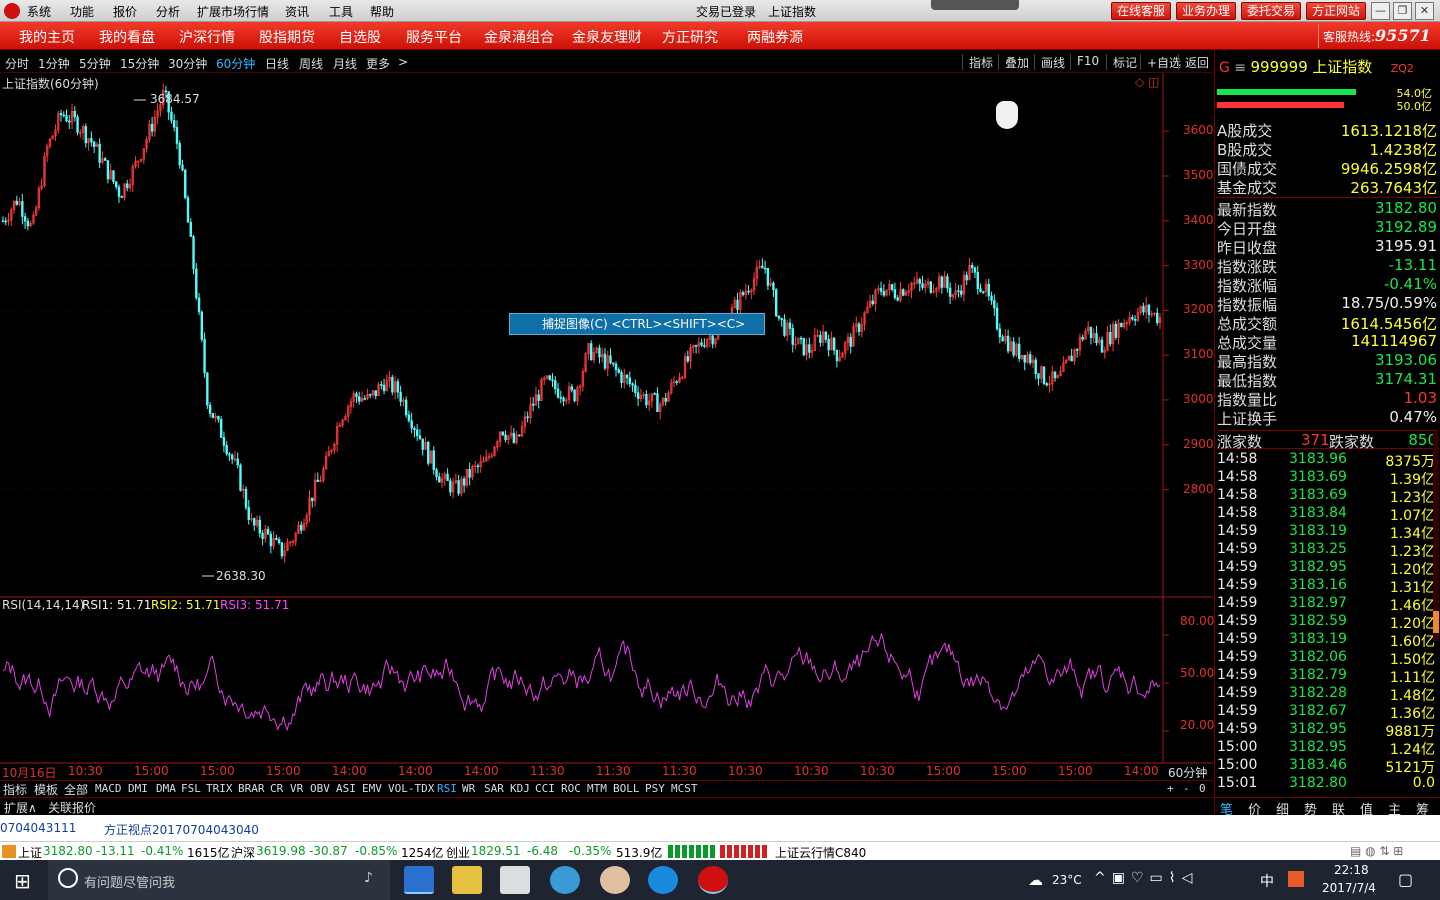 The width and height of the screenshot is (1440, 900). Describe the element at coordinates (368, 878) in the screenshot. I see `mic-icon: ♪` at that location.